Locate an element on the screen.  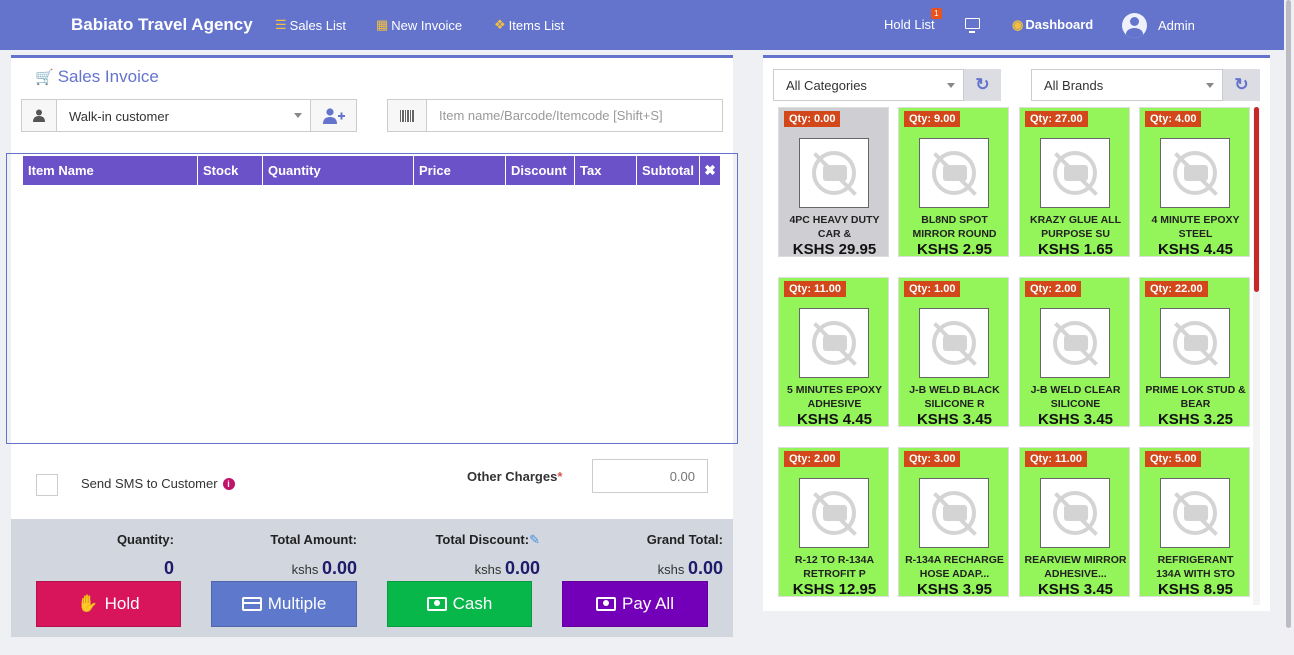
other-charges-input is located at coordinates (650, 476).